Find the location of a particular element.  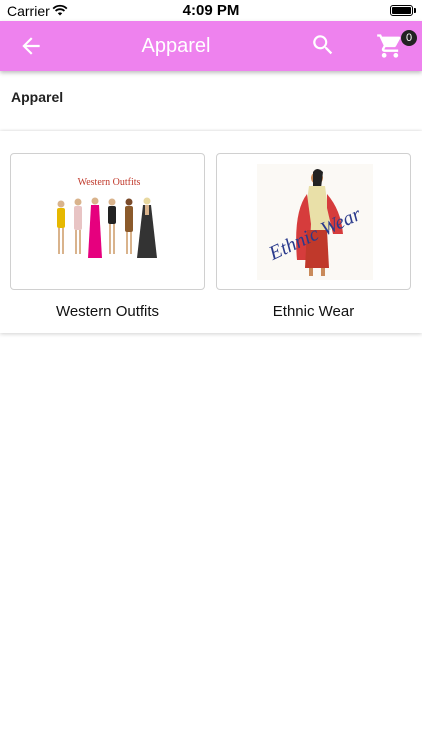

status-bar: Carrier 4:09 PM is located at coordinates (211, 10).